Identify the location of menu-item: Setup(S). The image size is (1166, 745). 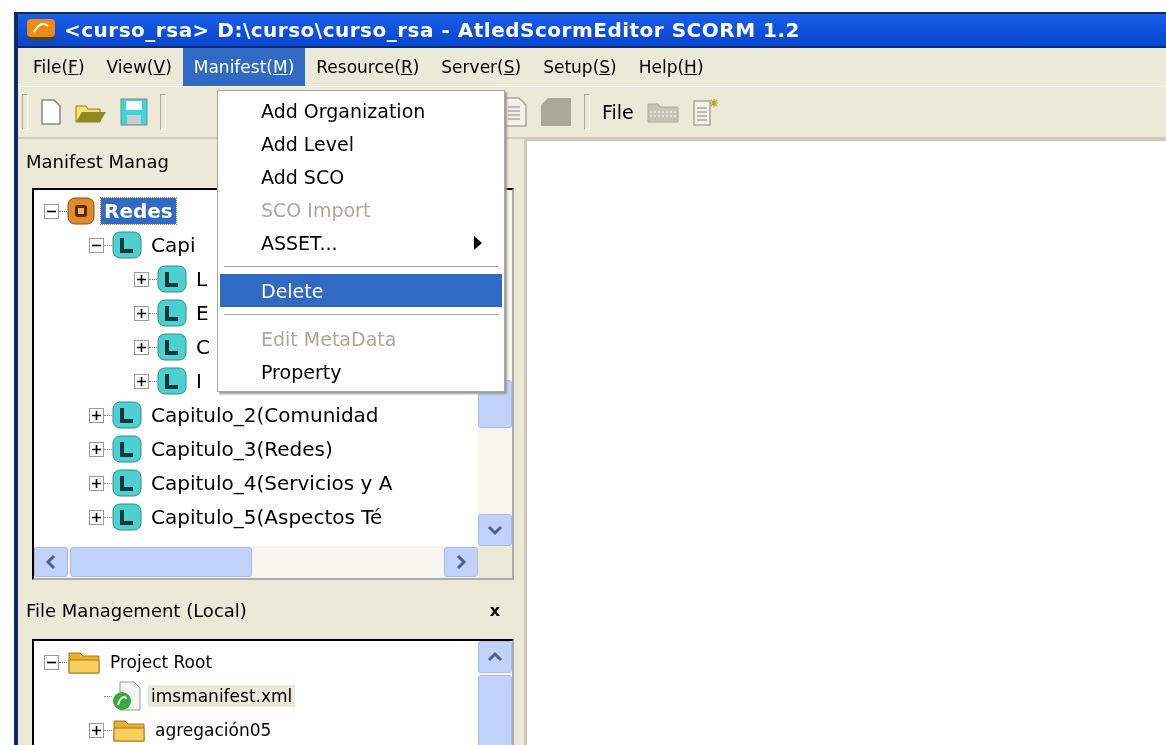
(580, 67).